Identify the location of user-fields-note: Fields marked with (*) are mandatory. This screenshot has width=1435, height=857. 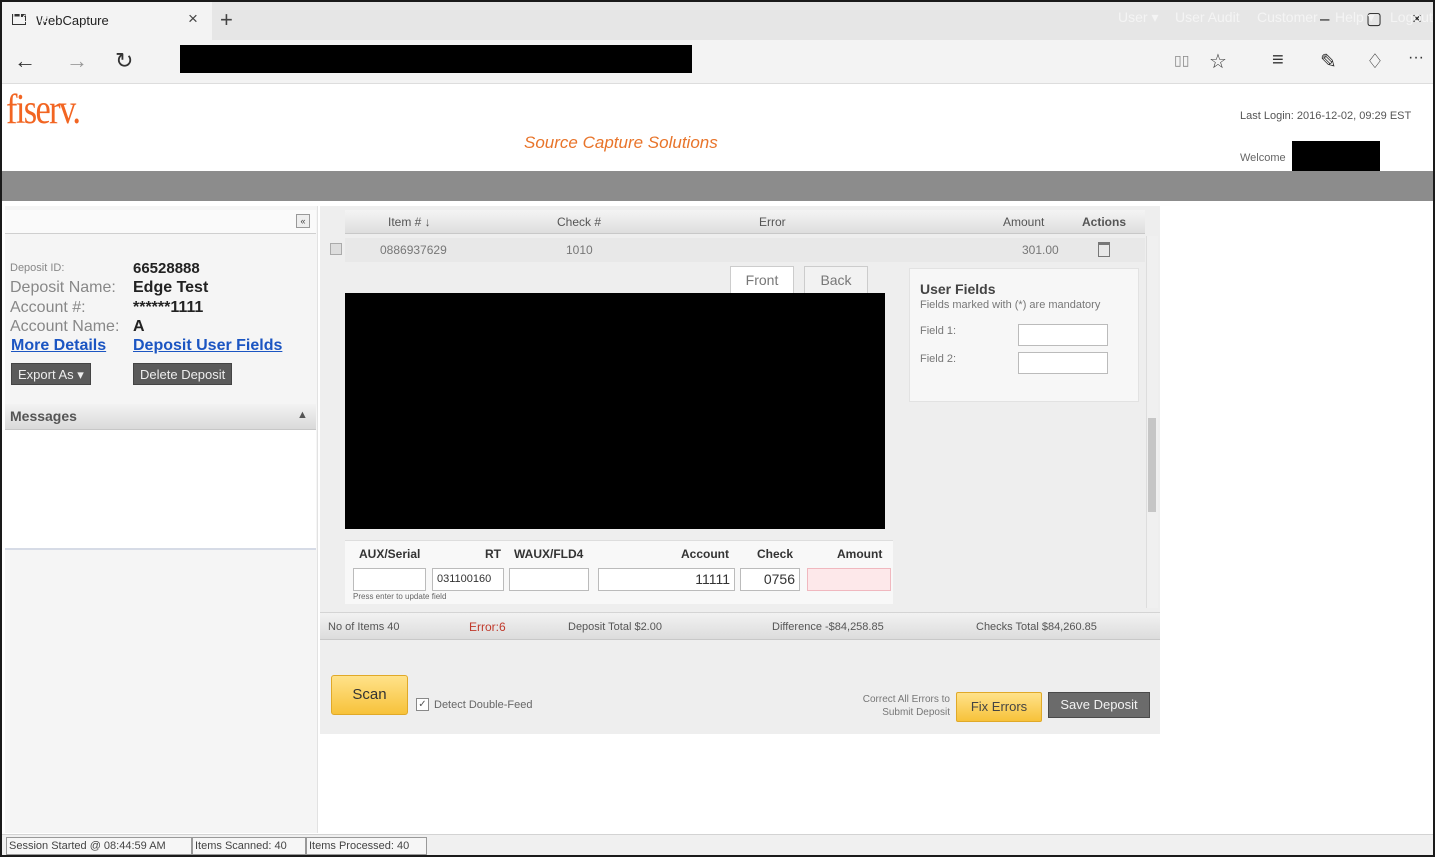
(1010, 305).